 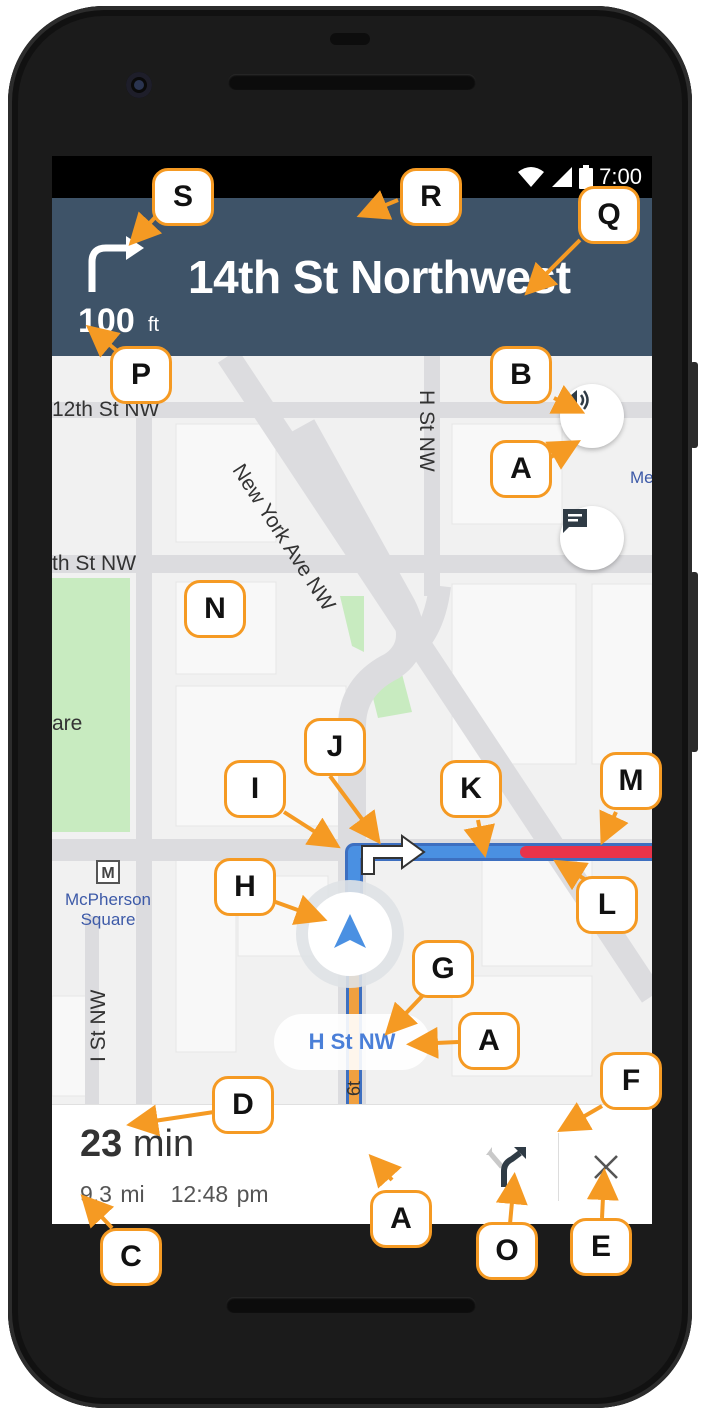 What do you see at coordinates (609, 215) in the screenshot?
I see `callout-q: Q` at bounding box center [609, 215].